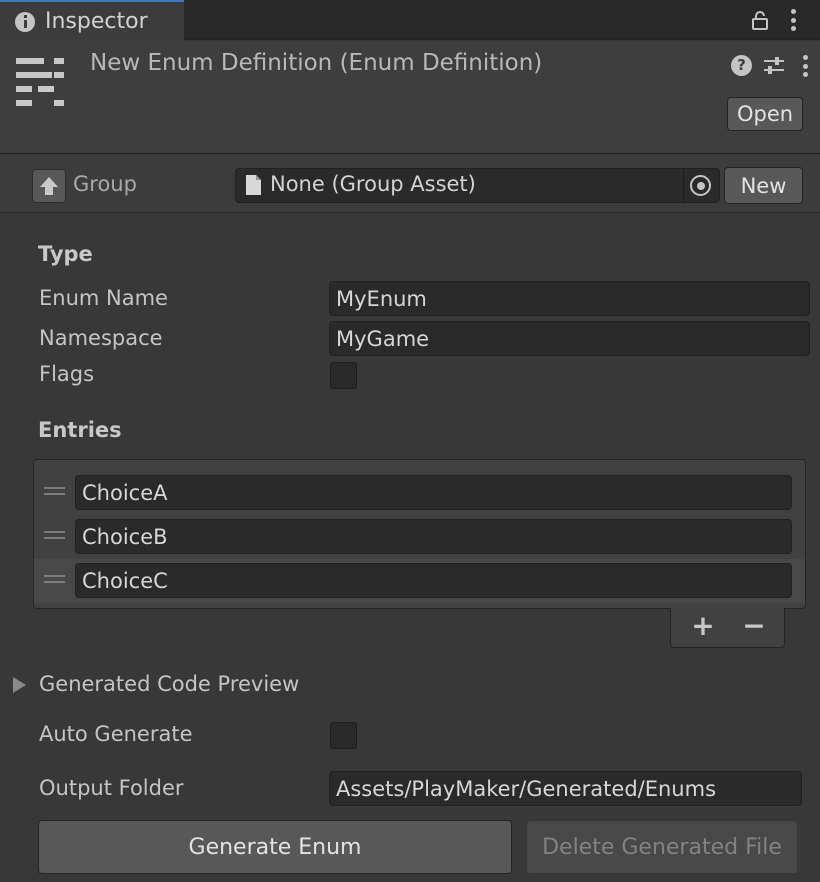 This screenshot has width=820, height=882. Describe the element at coordinates (67, 374) in the screenshot. I see `flags-label: Flags` at that location.